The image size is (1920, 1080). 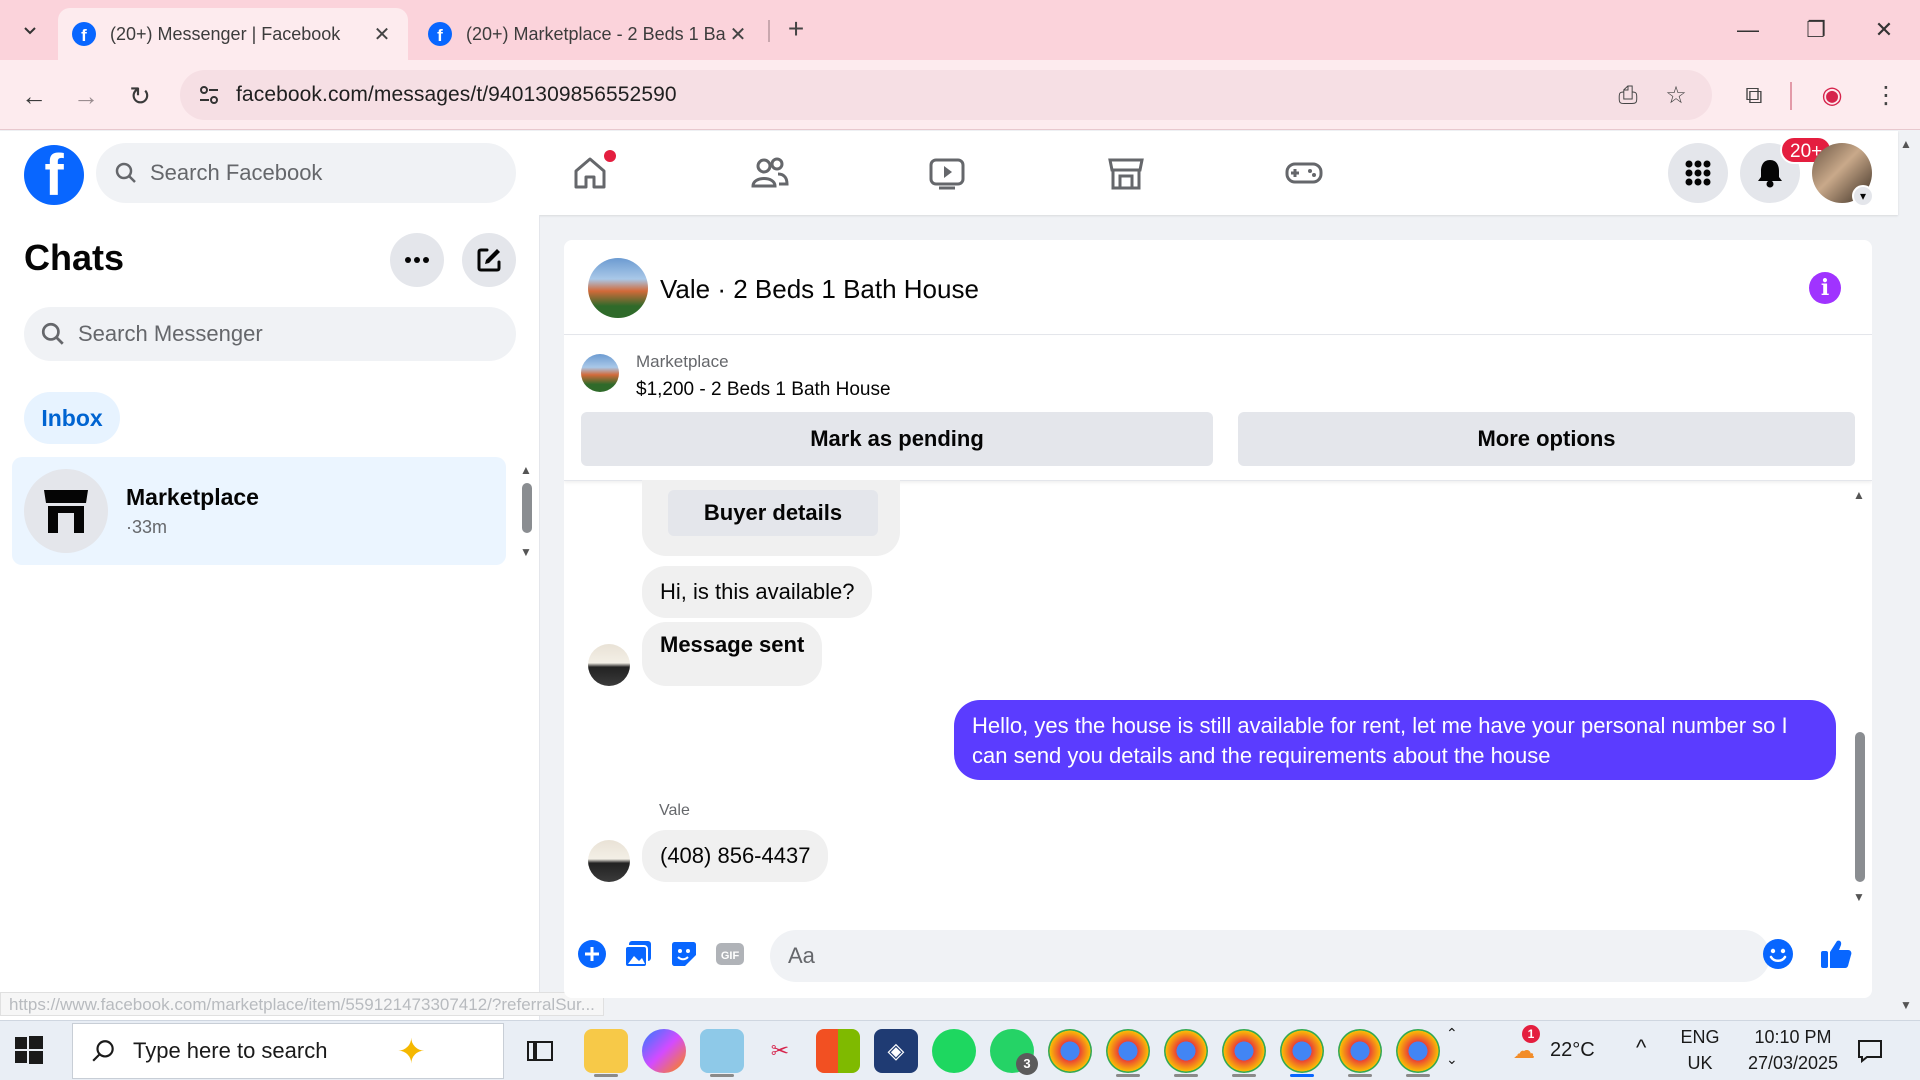 What do you see at coordinates (1793, 1037) in the screenshot?
I see `clock-time: 10:10 PM` at bounding box center [1793, 1037].